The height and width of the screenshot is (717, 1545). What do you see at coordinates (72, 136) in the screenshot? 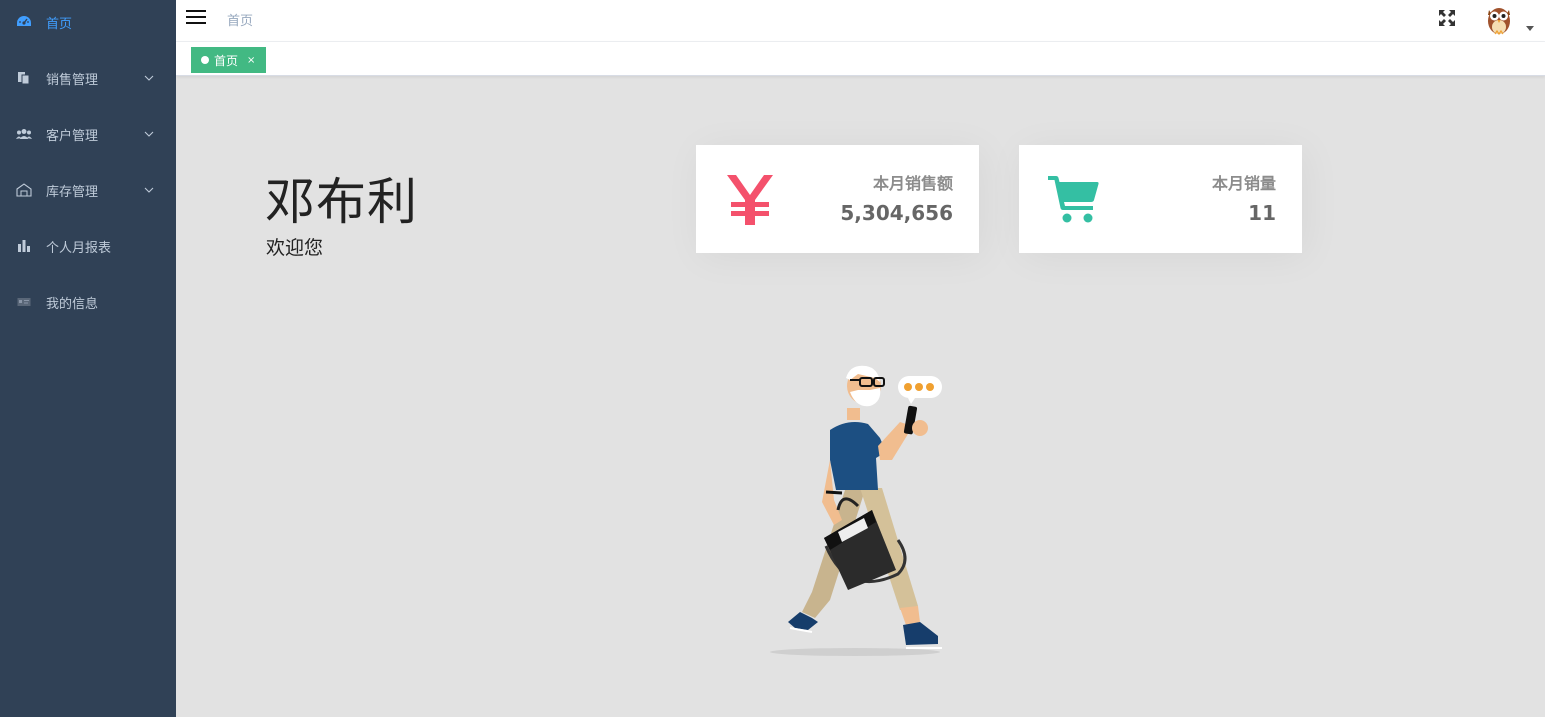
I see `sidebar-item-label: 客户管理` at bounding box center [72, 136].